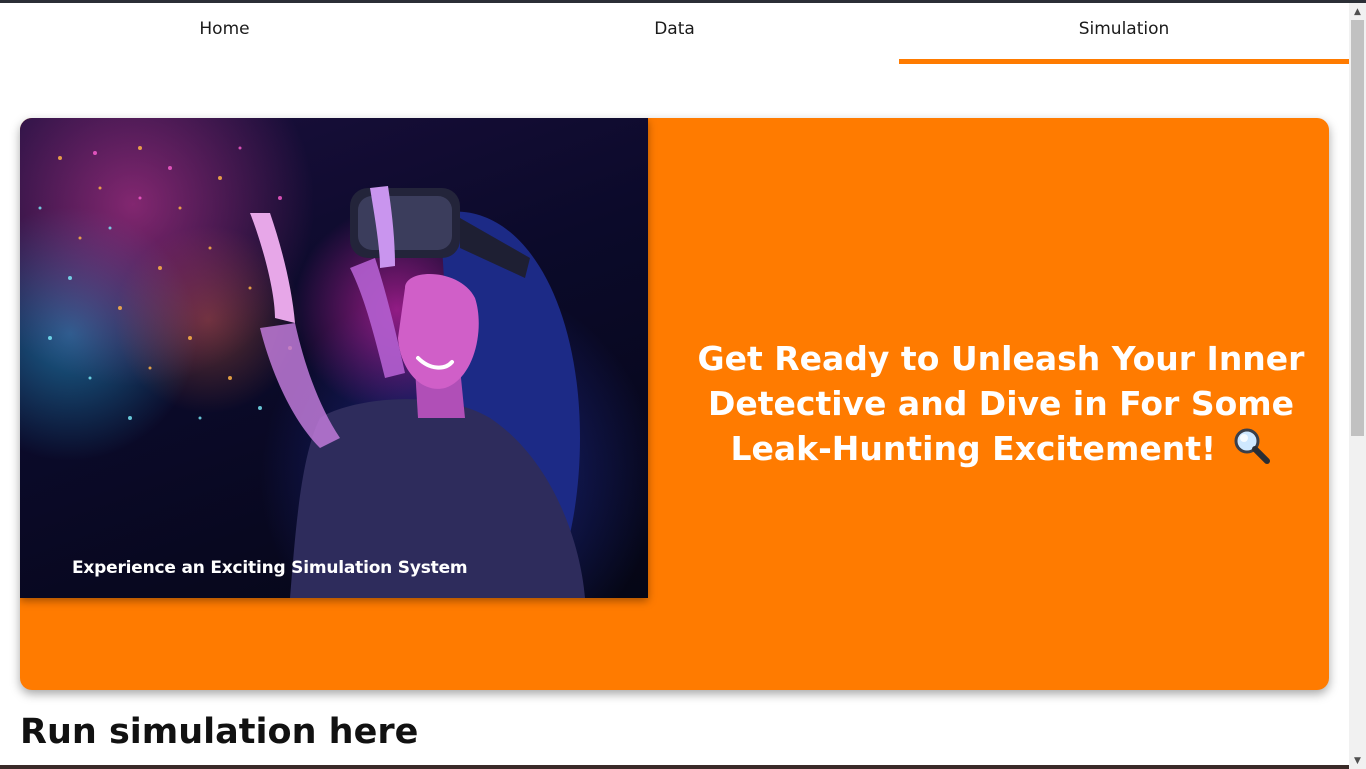 Image resolution: width=1366 pixels, height=769 pixels. What do you see at coordinates (1124, 61) in the screenshot?
I see `active-tab-indicator` at bounding box center [1124, 61].